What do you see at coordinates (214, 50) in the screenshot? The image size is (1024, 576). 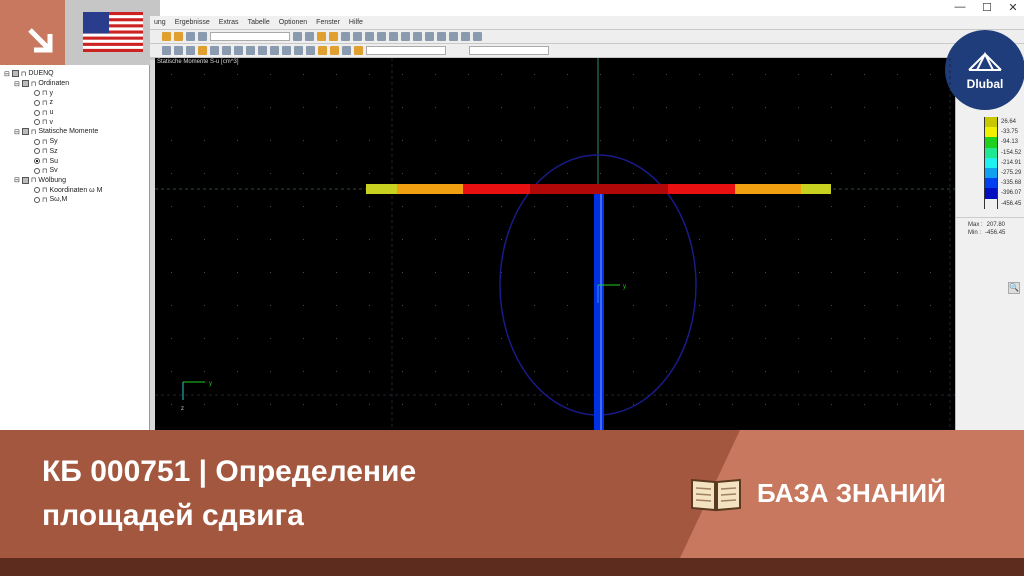 I see `axis2-icon` at bounding box center [214, 50].